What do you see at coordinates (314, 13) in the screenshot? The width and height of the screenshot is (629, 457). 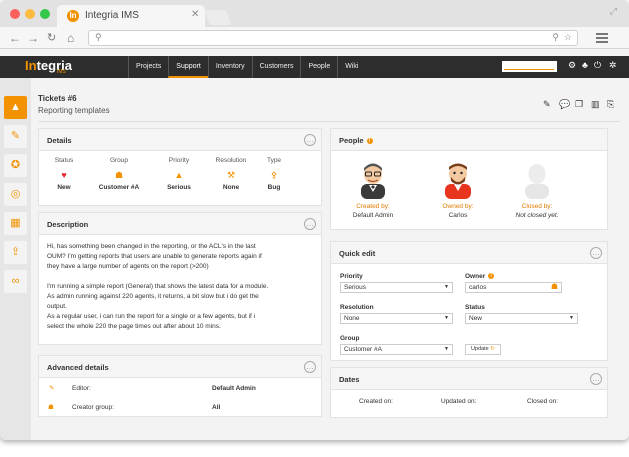 I see `browser-titlebar: In Integria IMS ✕ ⤢` at bounding box center [314, 13].